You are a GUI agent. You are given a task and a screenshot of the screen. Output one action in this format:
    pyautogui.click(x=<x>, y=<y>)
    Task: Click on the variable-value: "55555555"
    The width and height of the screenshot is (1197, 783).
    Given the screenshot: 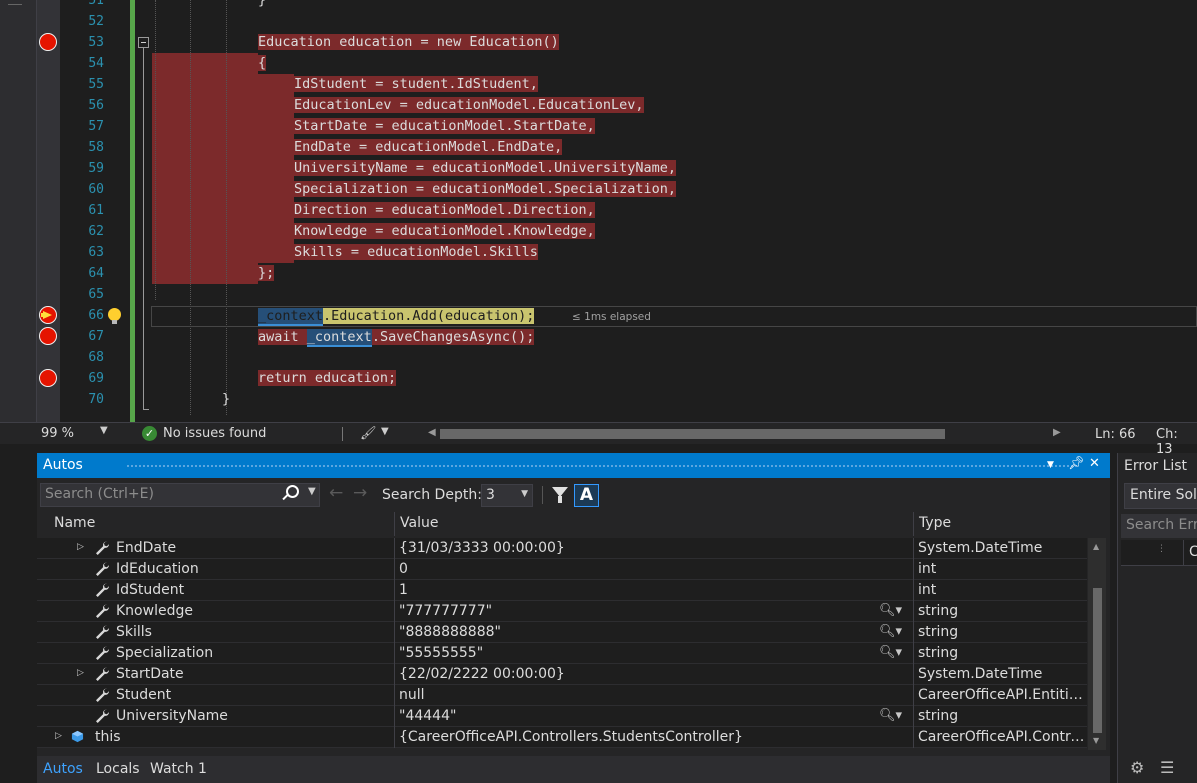 What is the action you would take?
    pyautogui.click(x=649, y=653)
    